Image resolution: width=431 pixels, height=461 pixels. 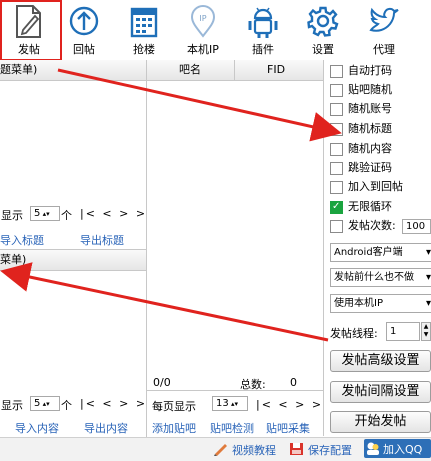 I want to click on annotation-arrow-to-random-title, so click(x=199, y=105).